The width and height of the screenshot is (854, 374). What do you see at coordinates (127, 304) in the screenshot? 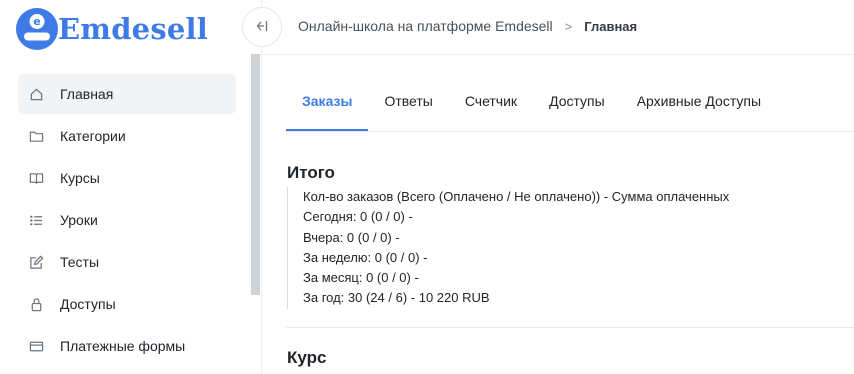
I see `sidebar-item-access: Доступы` at bounding box center [127, 304].